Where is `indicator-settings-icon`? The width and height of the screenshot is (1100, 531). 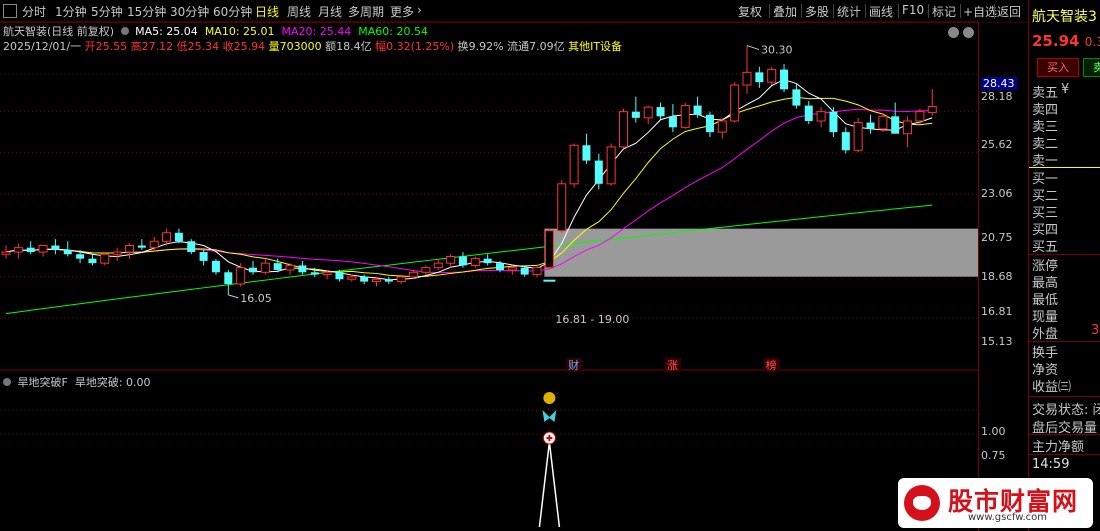
indicator-settings-icon is located at coordinates (7, 382).